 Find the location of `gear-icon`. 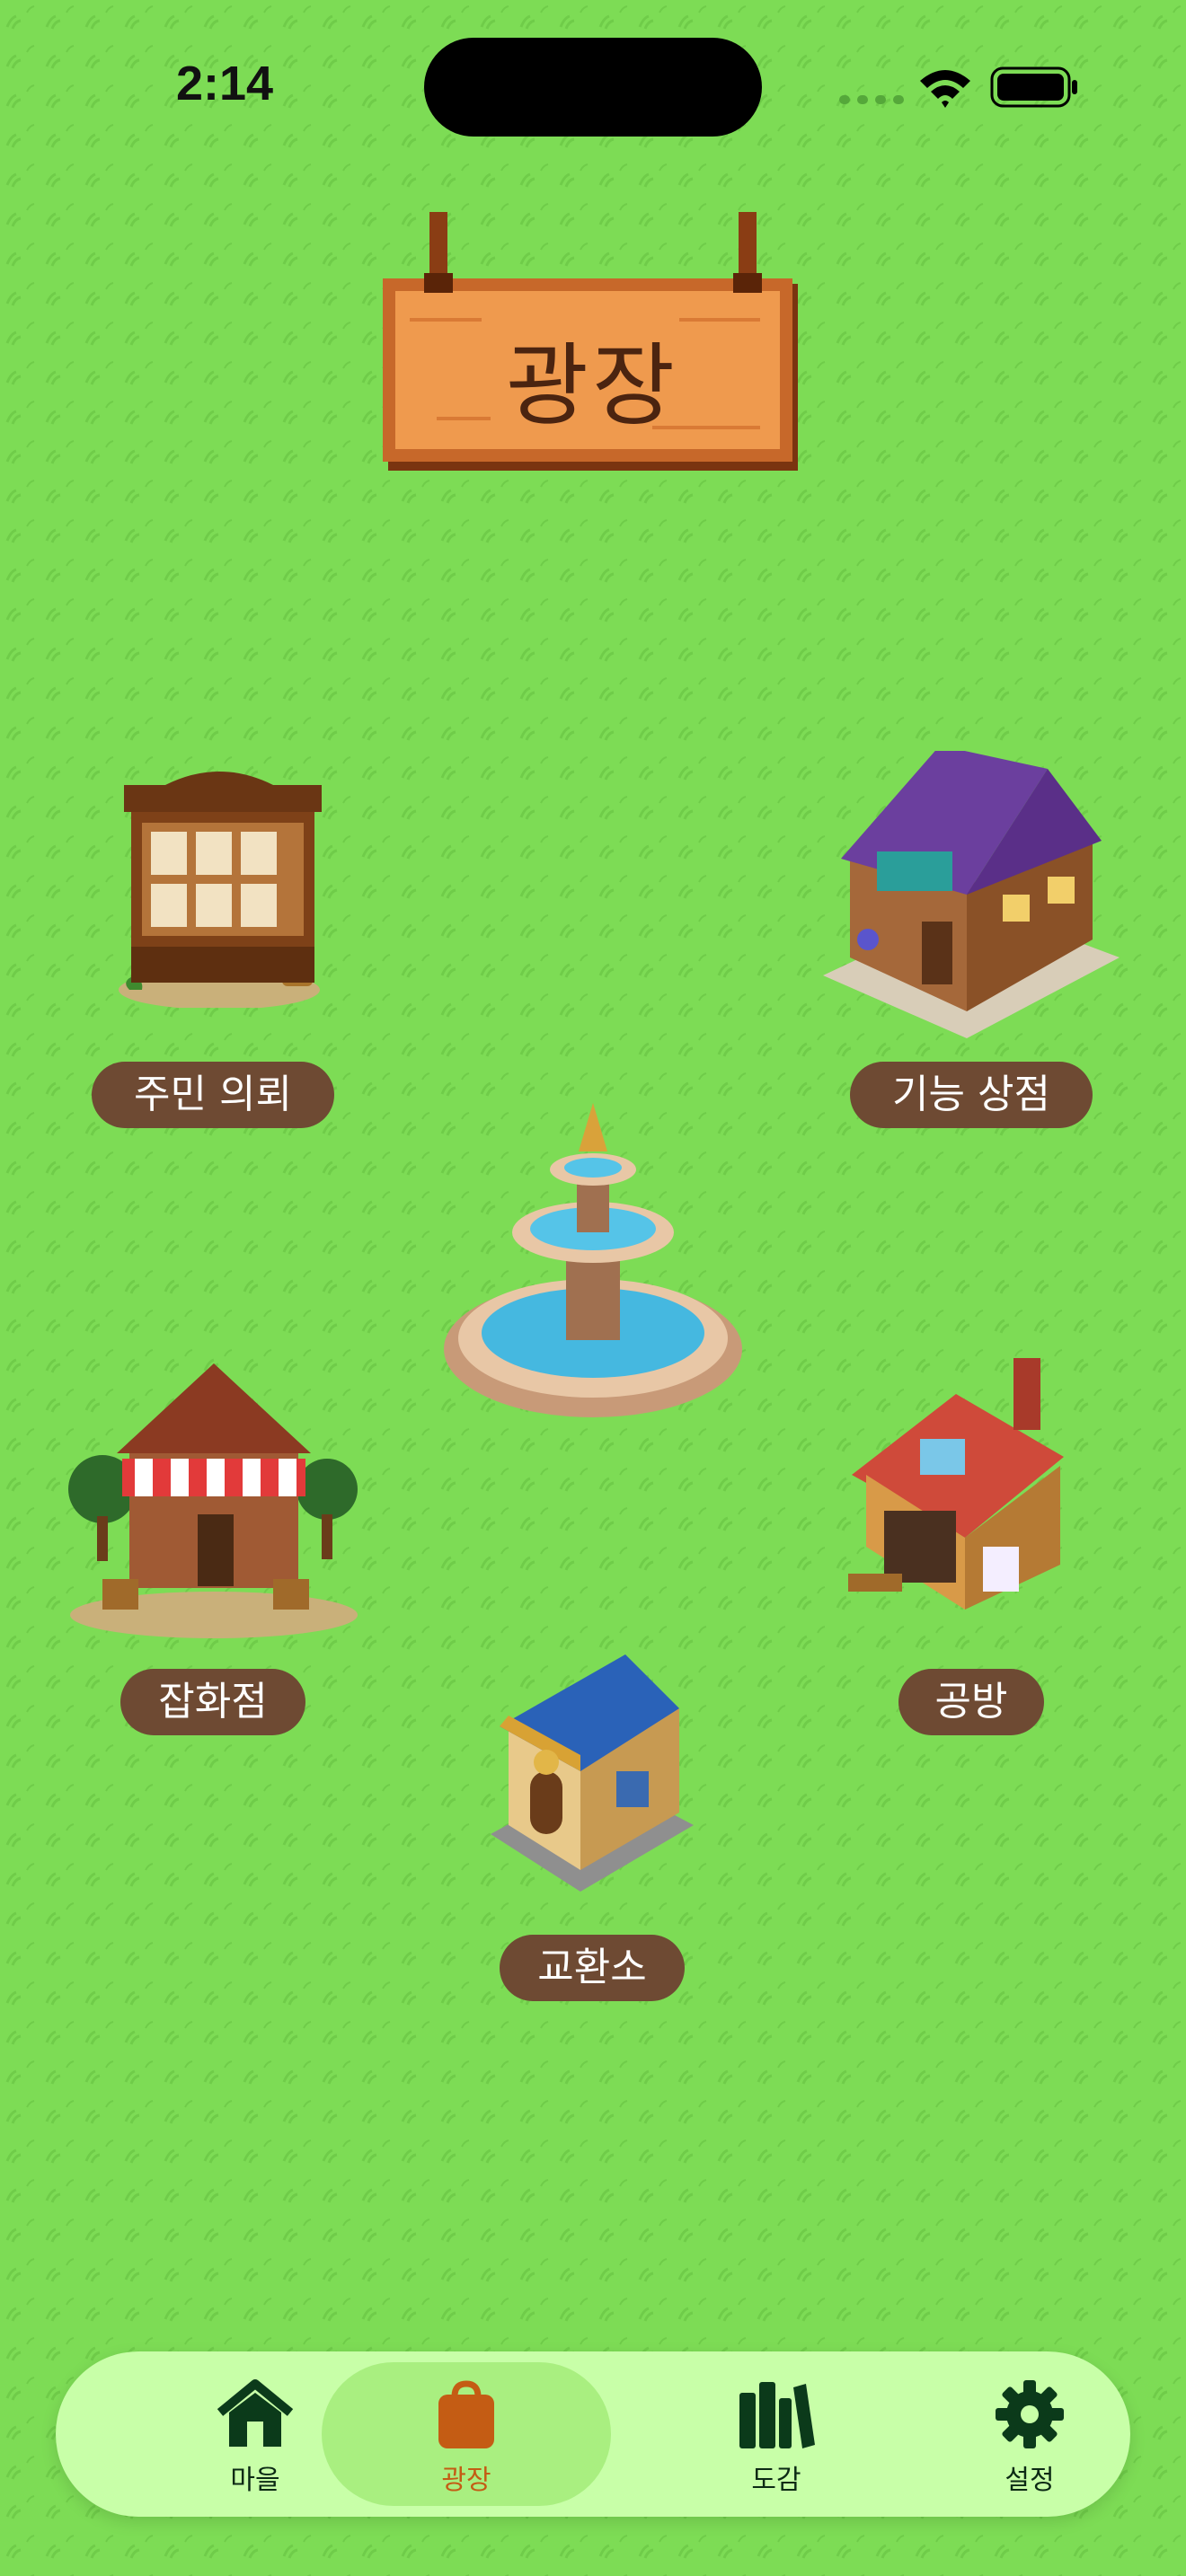

gear-icon is located at coordinates (1030, 2414).